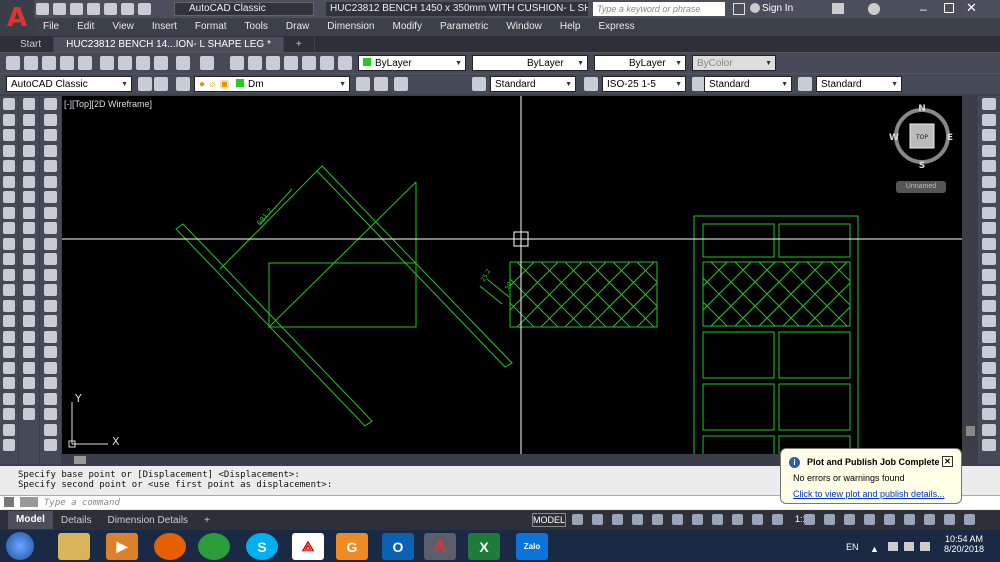 This screenshot has height=562, width=1000. Describe the element at coordinates (859, 84) in the screenshot. I see `mleader-style-dropdown: Standard` at that location.